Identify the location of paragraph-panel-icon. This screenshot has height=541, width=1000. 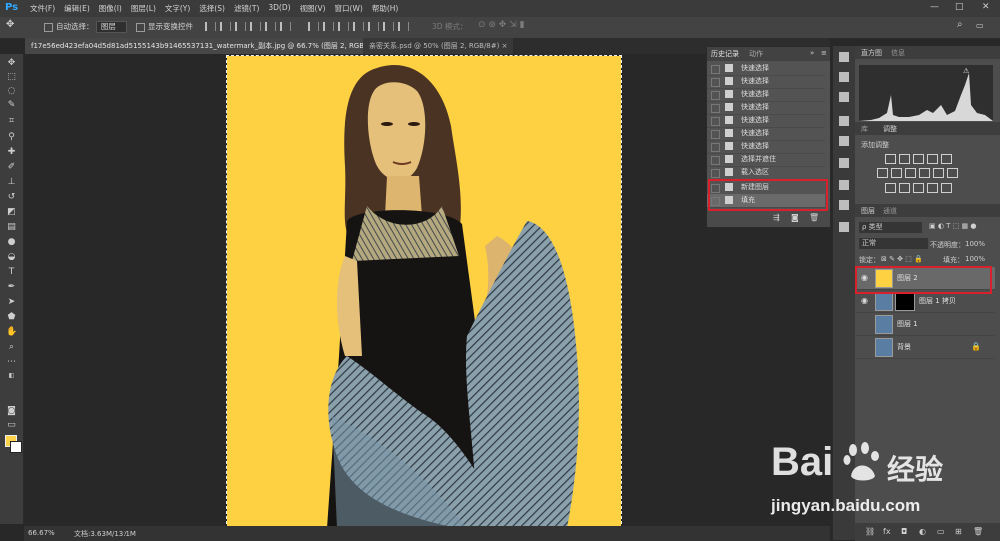
(844, 185).